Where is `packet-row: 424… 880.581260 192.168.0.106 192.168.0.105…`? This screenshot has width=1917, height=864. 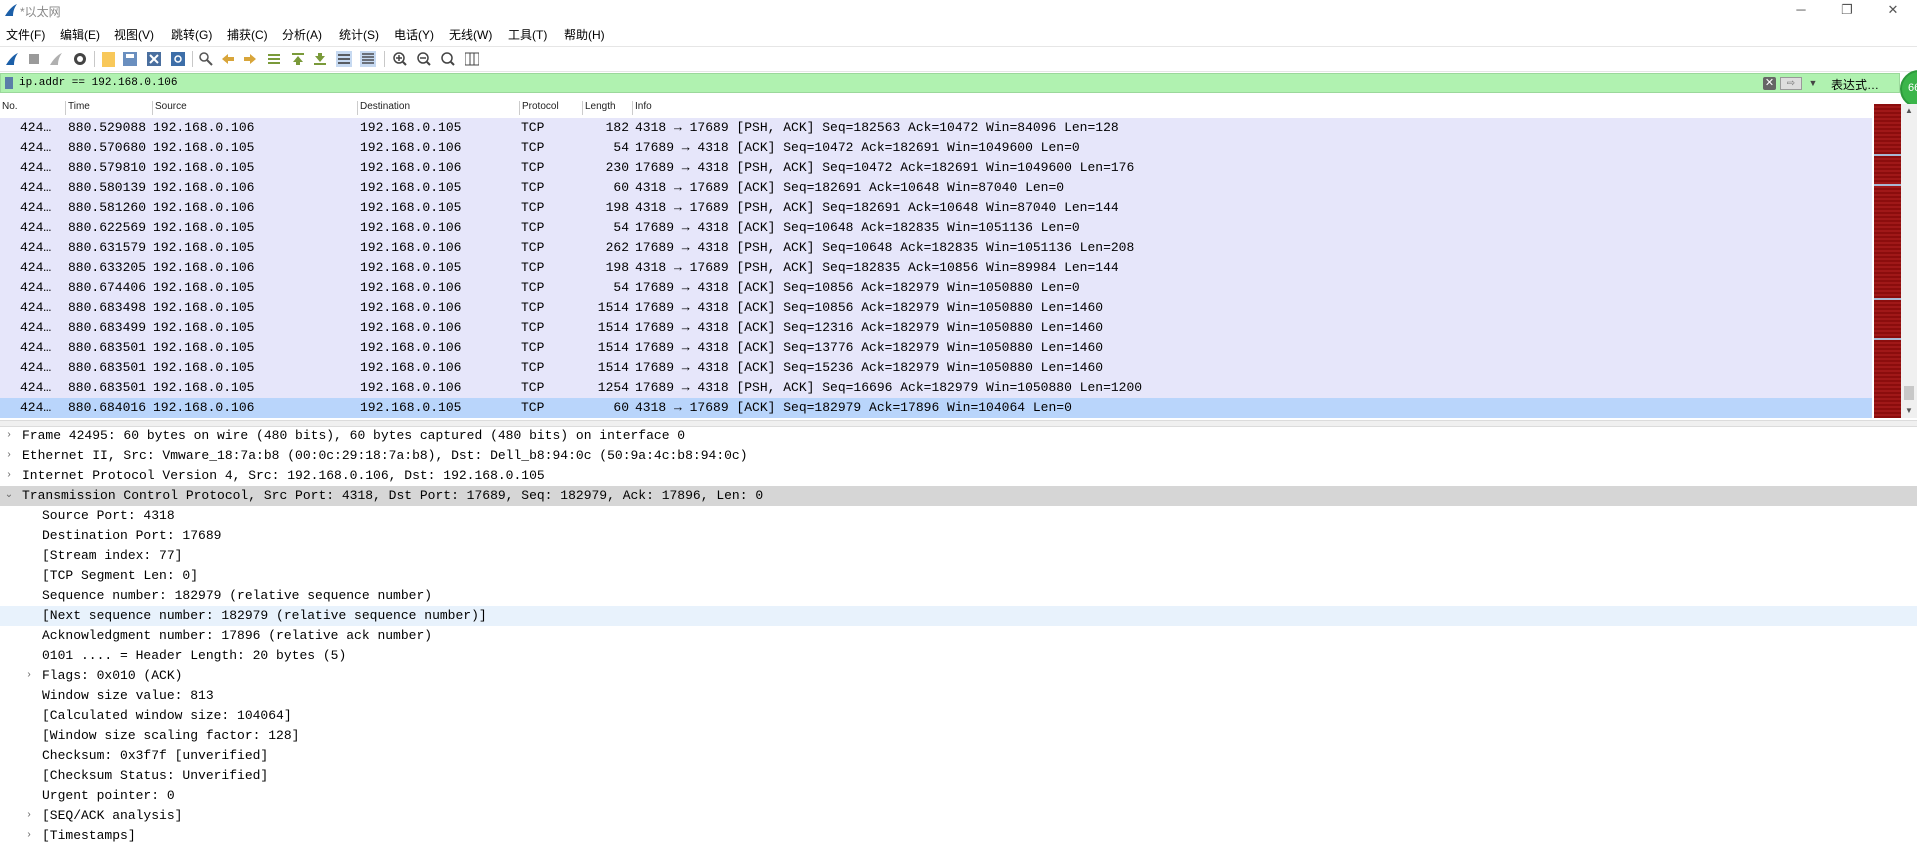
packet-row: 424… 880.581260 192.168.0.106 192.168.0.105… is located at coordinates (936, 208).